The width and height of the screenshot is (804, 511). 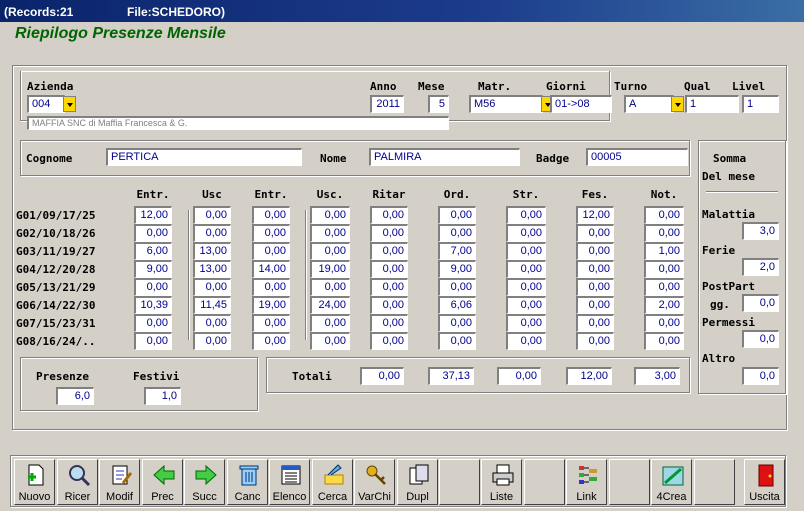 I want to click on turno-dropdown-icon, so click(x=677, y=104).